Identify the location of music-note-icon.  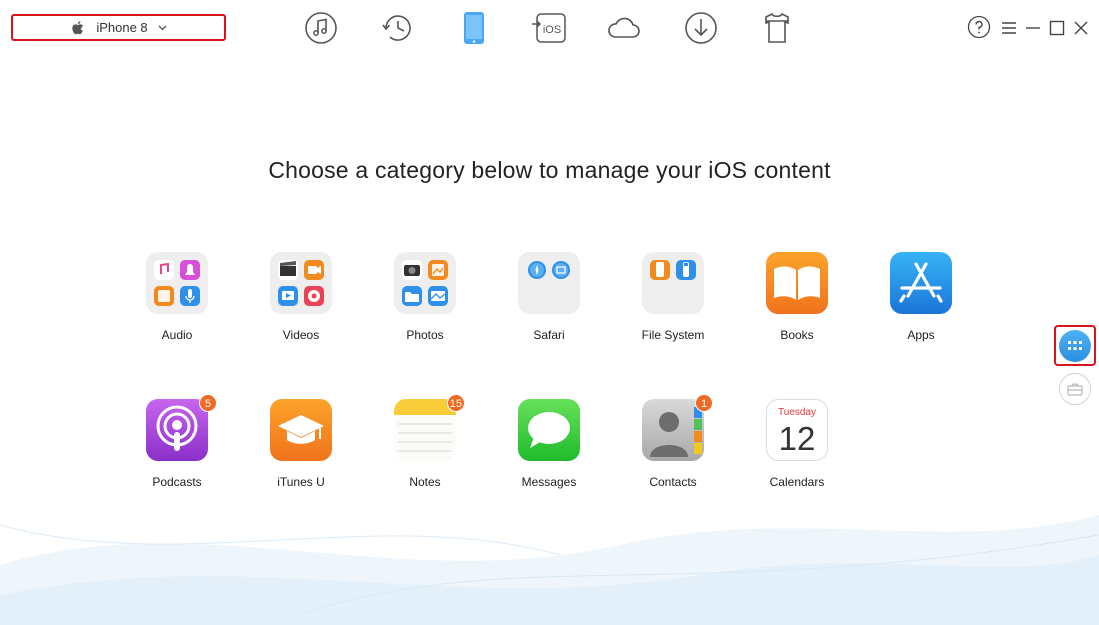
(321, 28).